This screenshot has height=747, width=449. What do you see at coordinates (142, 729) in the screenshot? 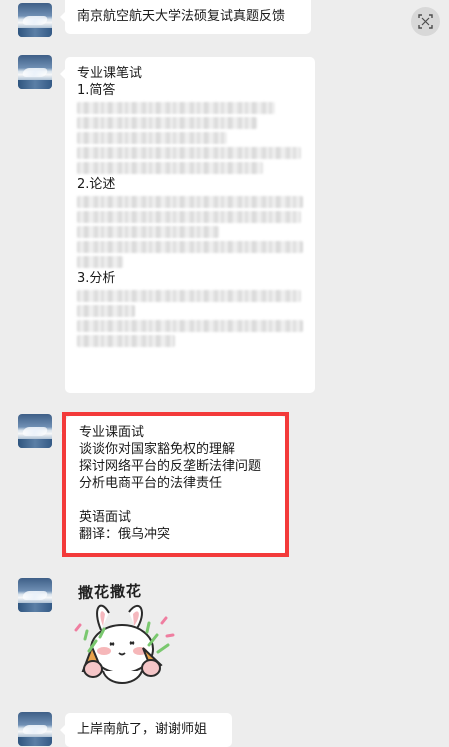
I see `message-text: 上岸南航了，谢谢师姐` at bounding box center [142, 729].